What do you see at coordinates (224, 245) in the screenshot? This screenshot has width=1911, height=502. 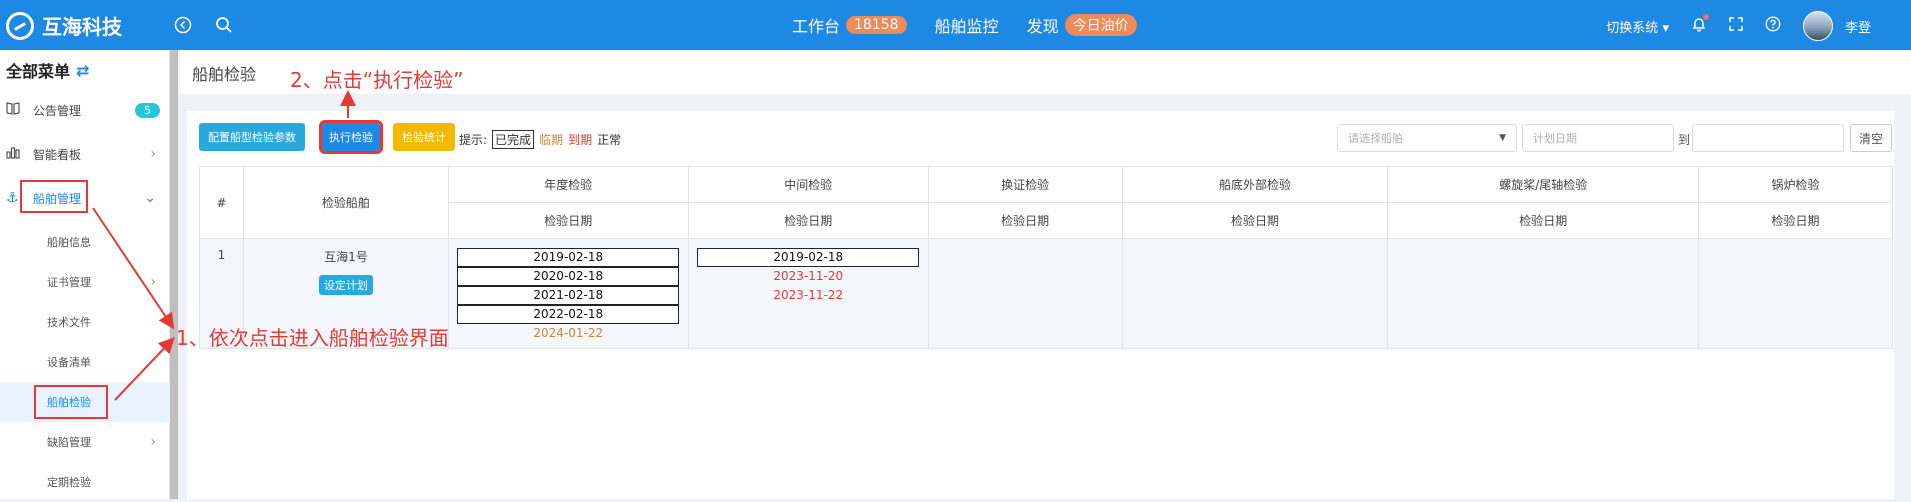 I see `annotation-arrows` at bounding box center [224, 245].